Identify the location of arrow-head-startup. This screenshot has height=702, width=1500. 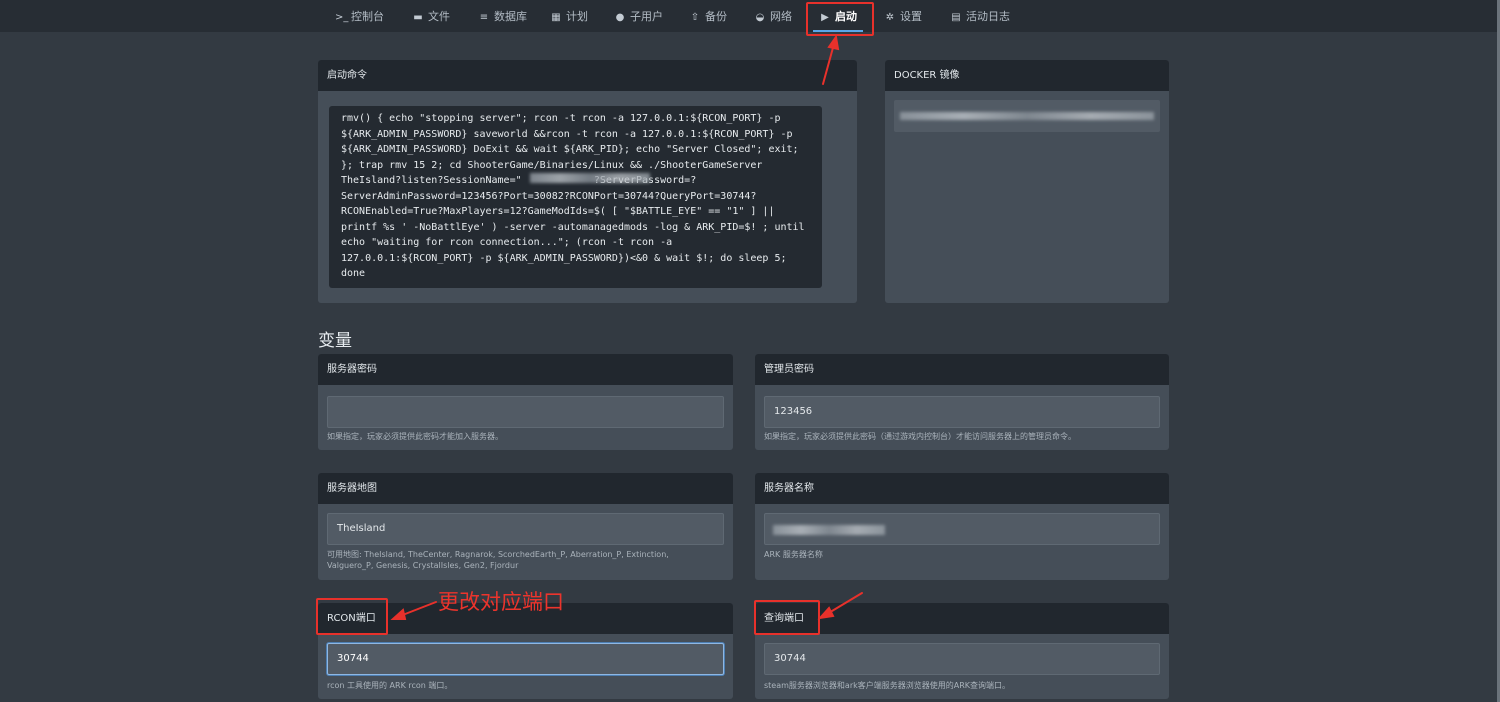
(833, 42).